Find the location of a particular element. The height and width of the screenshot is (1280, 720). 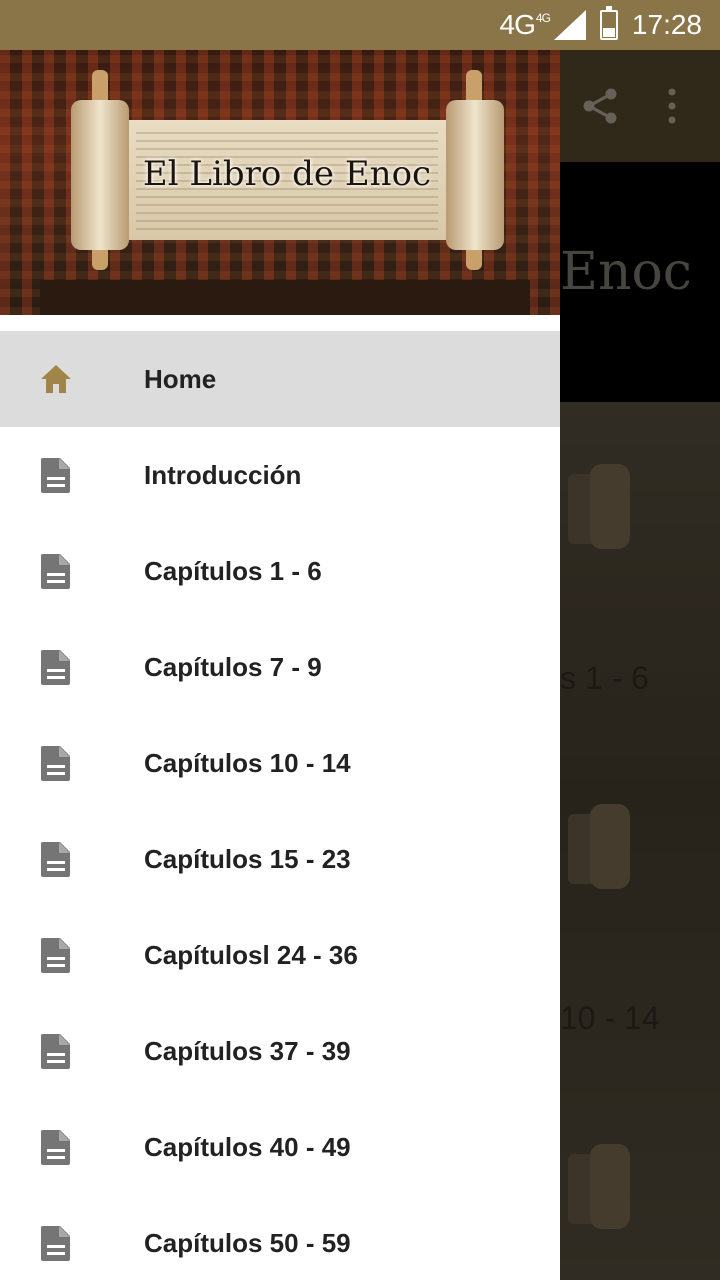

drawer-header-title: El Libro de Enoc is located at coordinates (287, 174).